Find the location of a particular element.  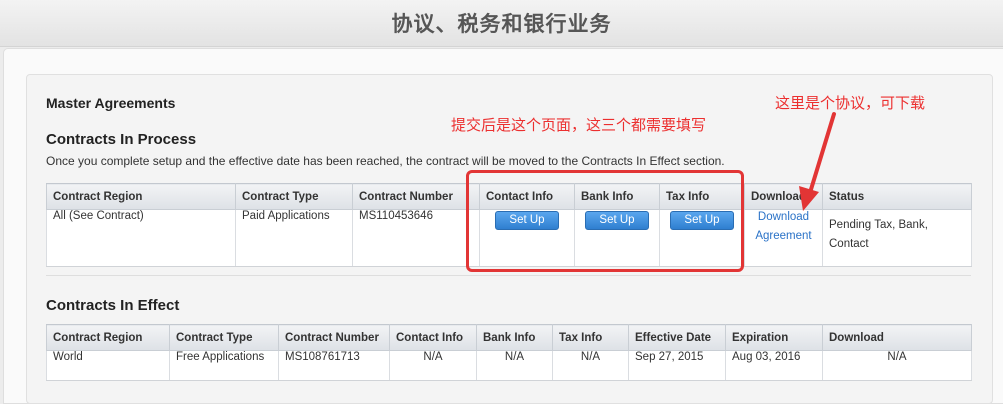

bank-info-cell: N/A is located at coordinates (514, 365).